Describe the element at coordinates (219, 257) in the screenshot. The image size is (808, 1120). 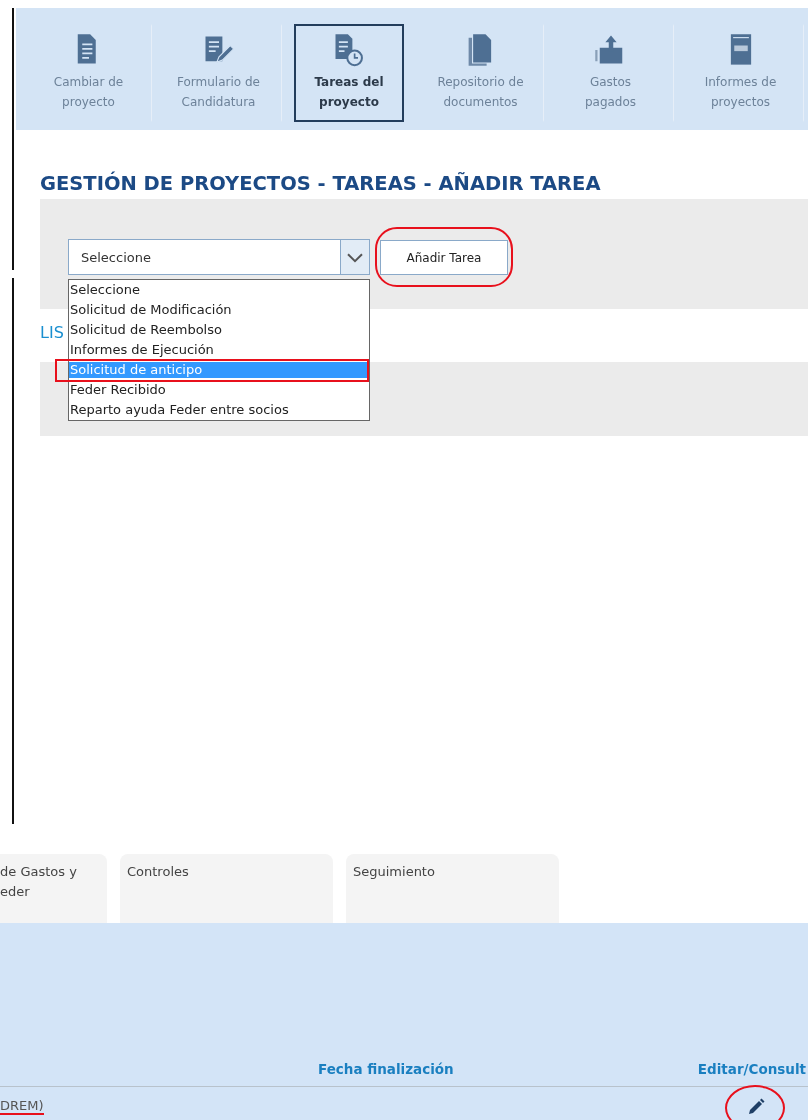
I see `select-field: Seleccione` at that location.